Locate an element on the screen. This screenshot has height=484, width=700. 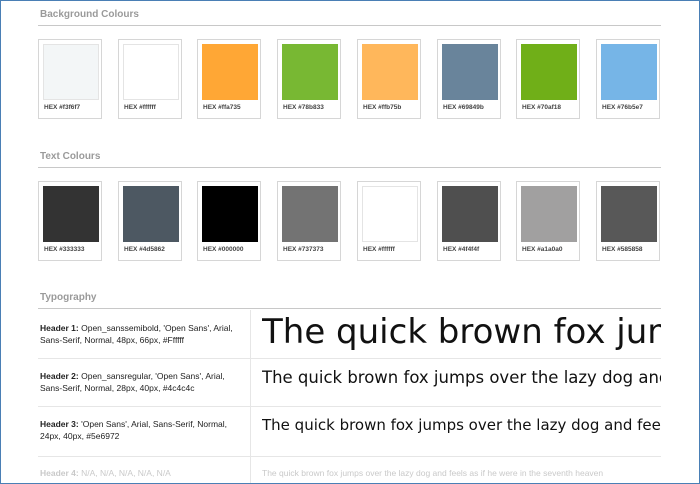
background-colours-heading: Background Colours is located at coordinates (89, 14).